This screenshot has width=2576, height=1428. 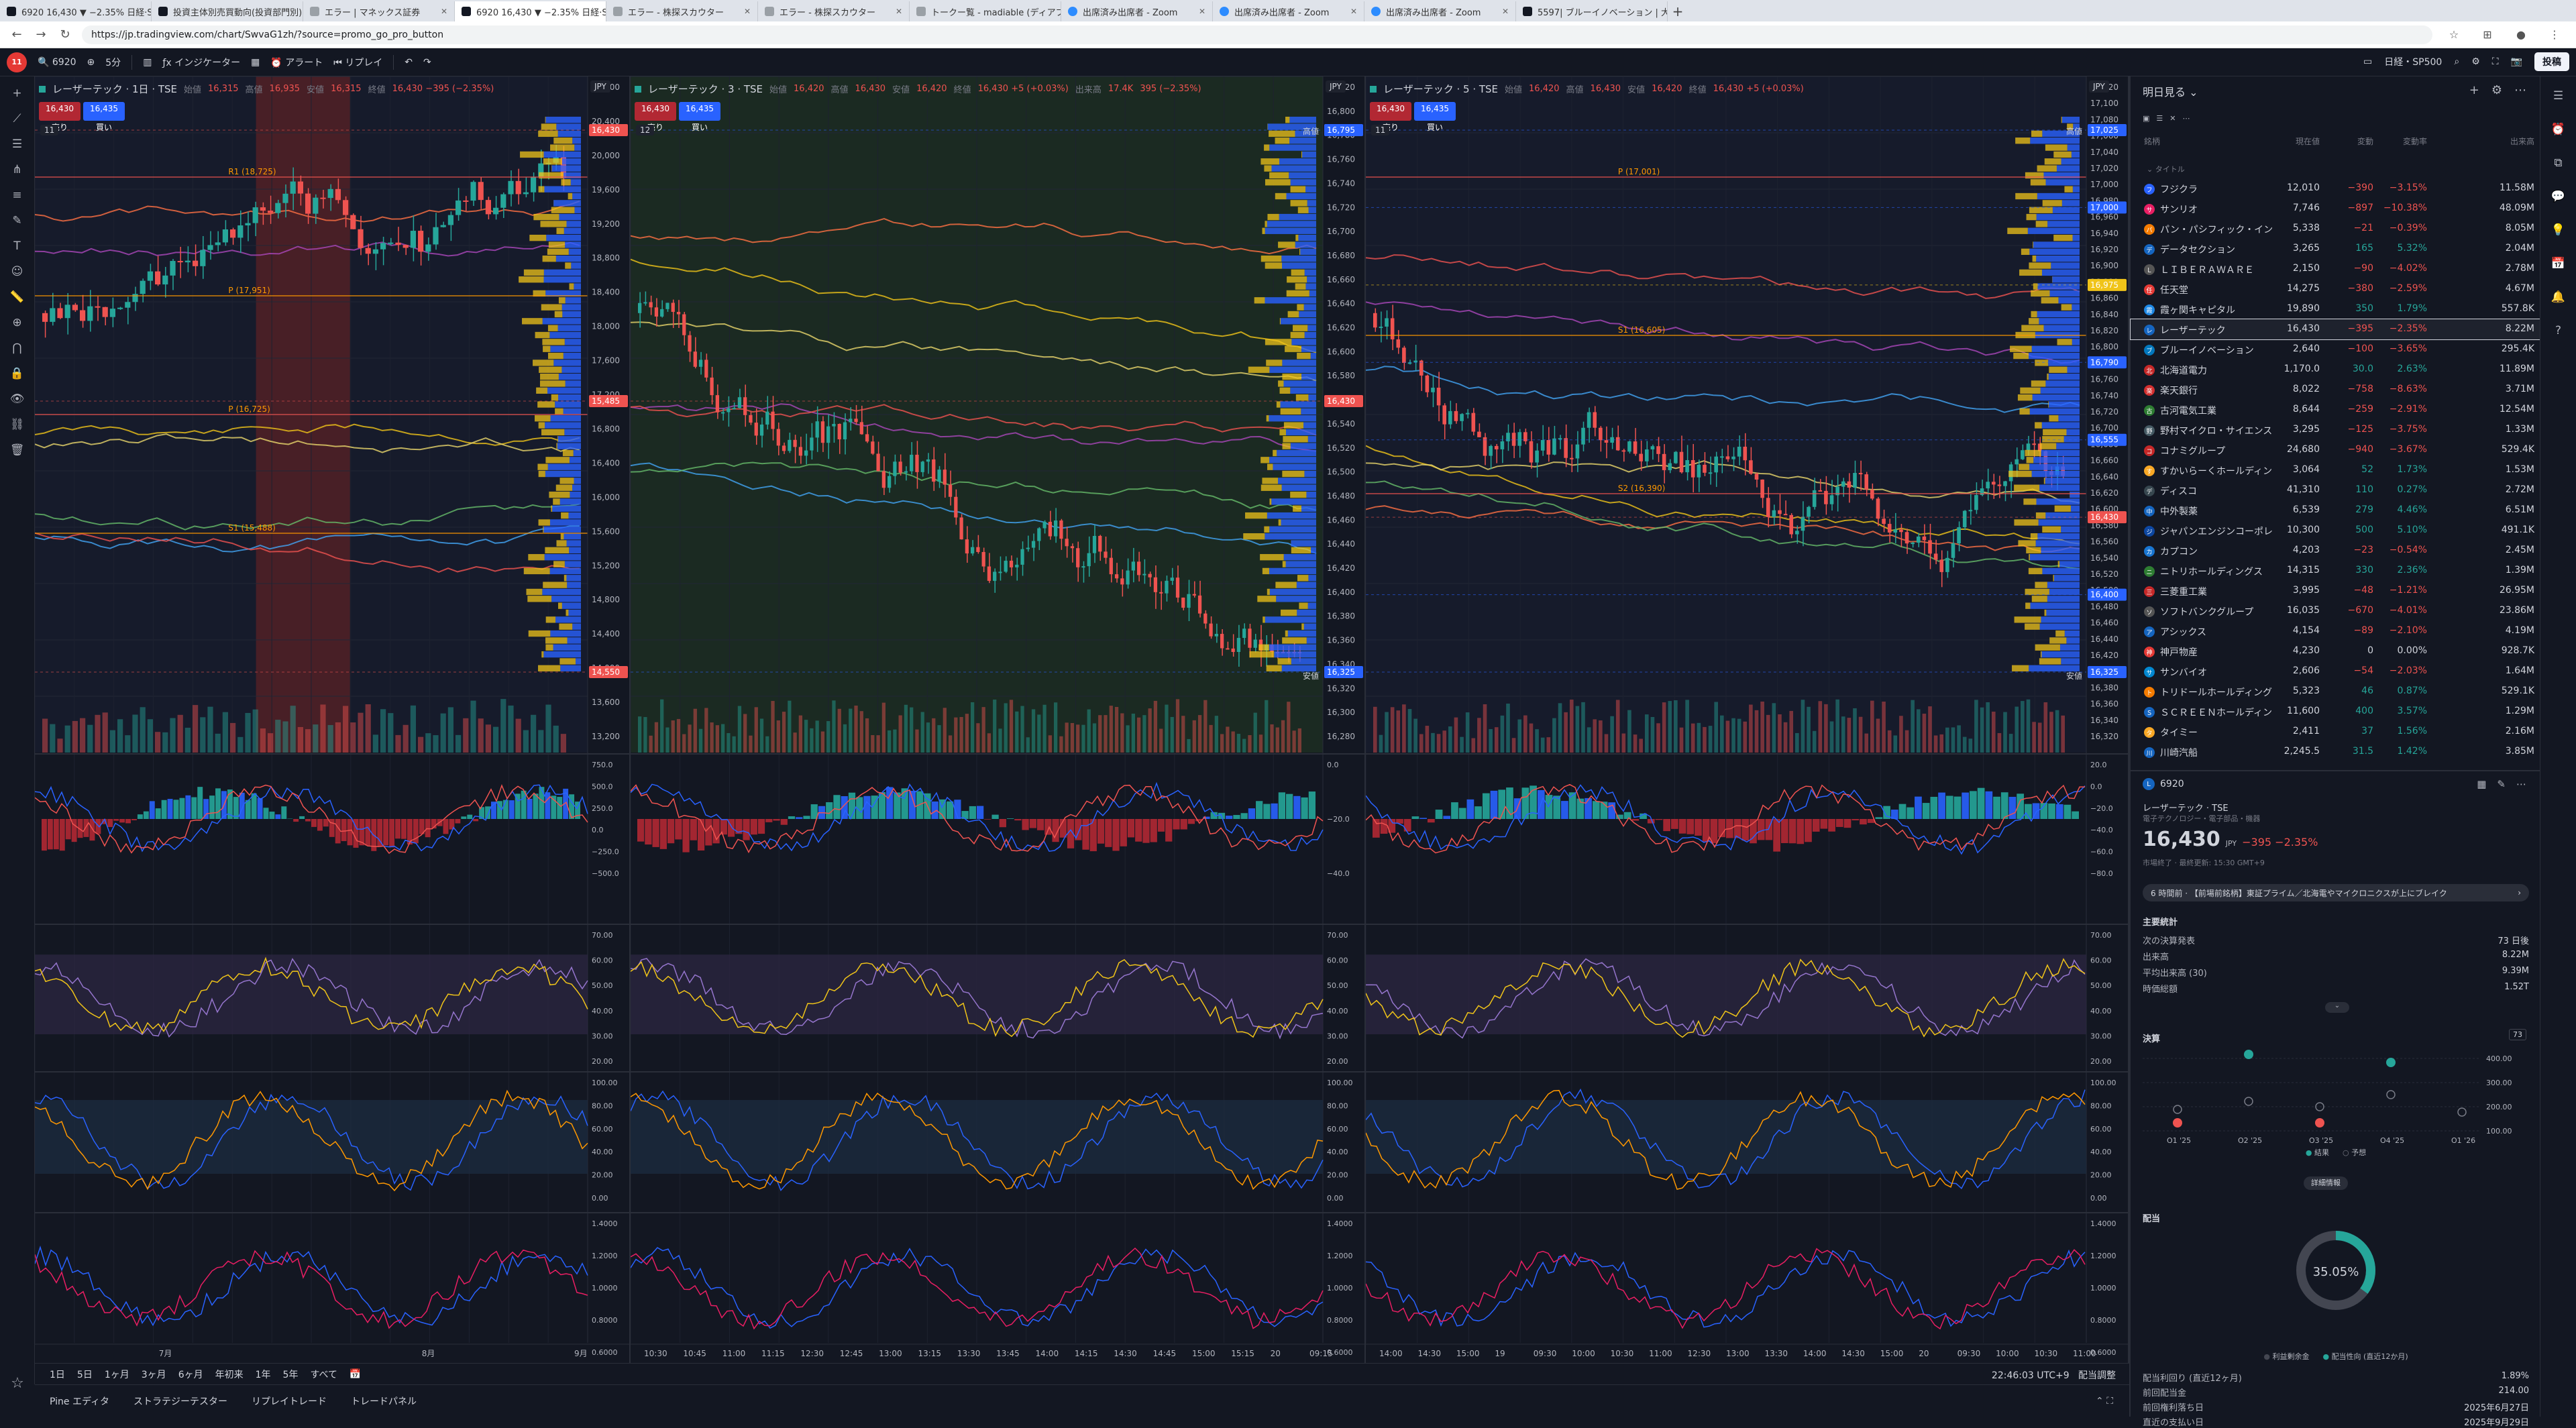 I want to click on watchlist-row: ササンバイオ2,606−54−2.03%1.64M, so click(x=2336, y=671).